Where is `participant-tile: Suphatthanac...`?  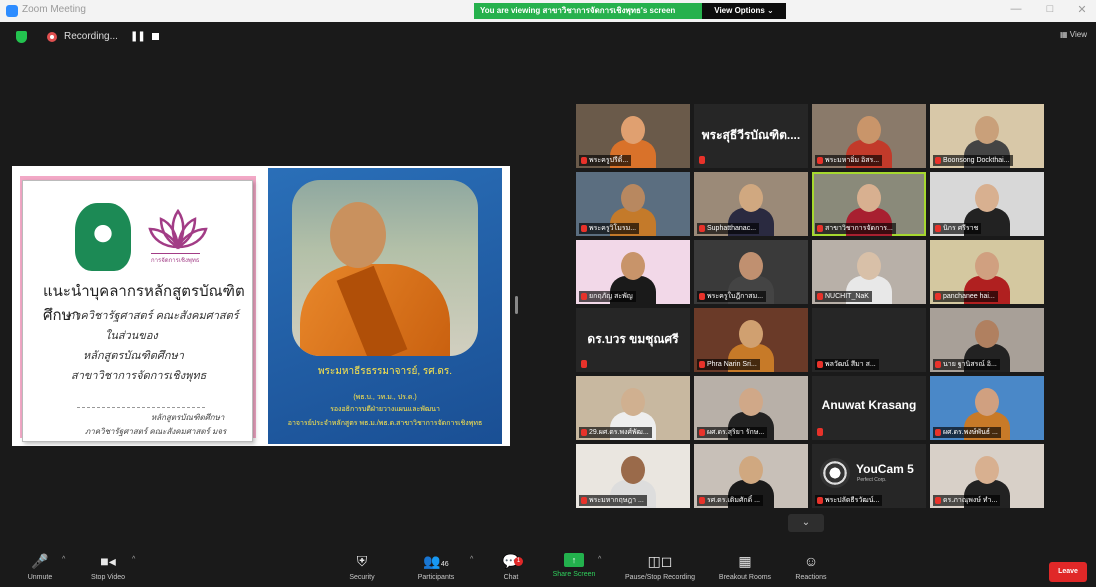
participant-tile: Suphatthanac... is located at coordinates (751, 204).